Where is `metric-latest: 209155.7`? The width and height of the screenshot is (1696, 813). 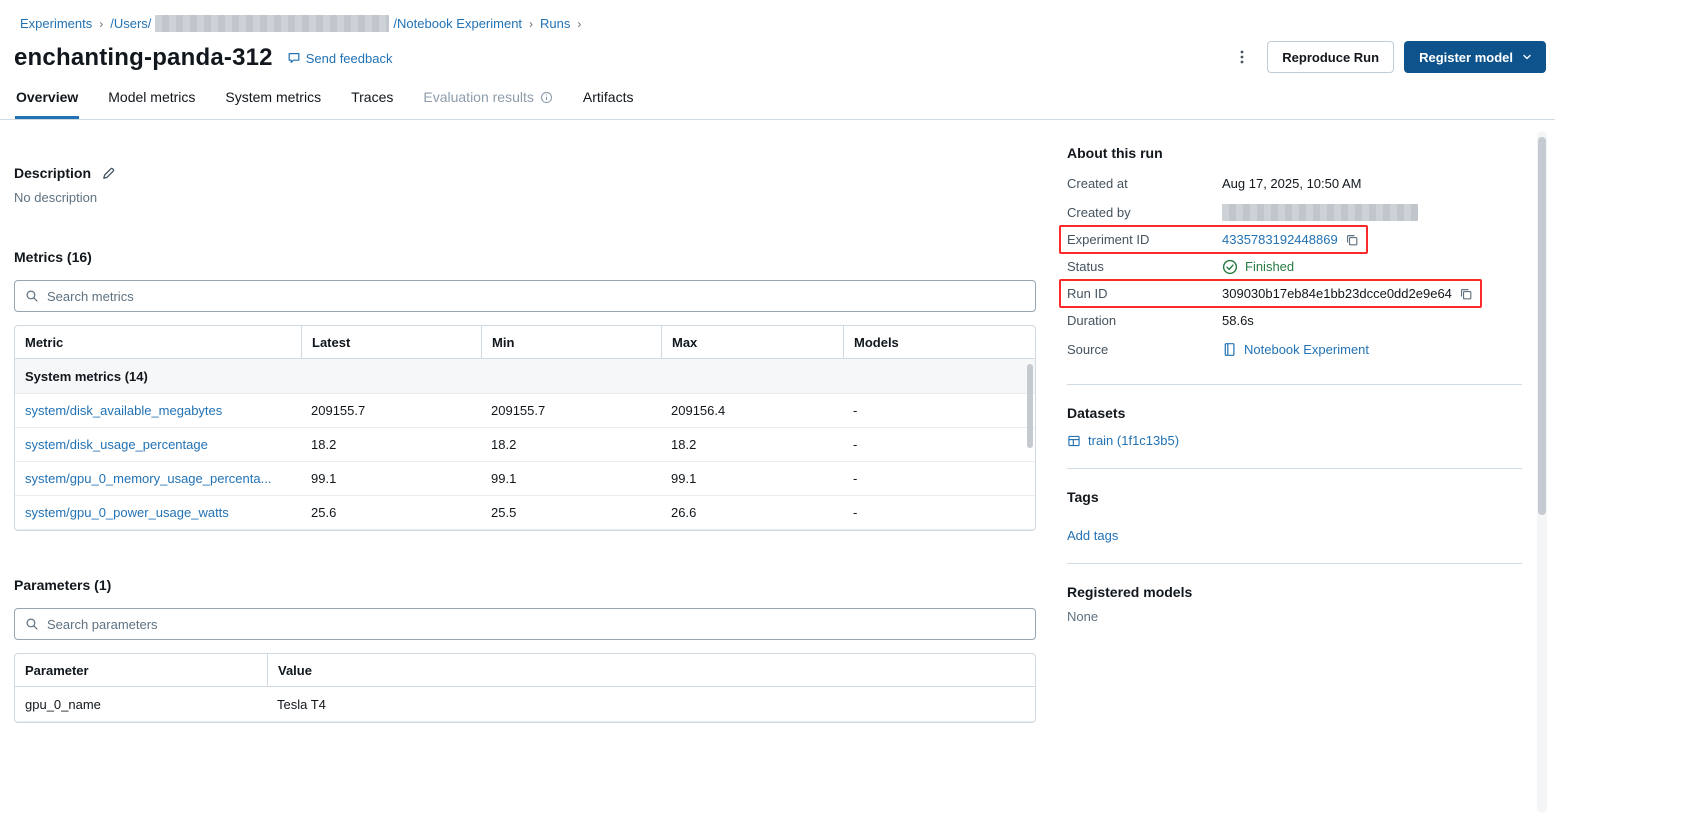 metric-latest: 209155.7 is located at coordinates (338, 410).